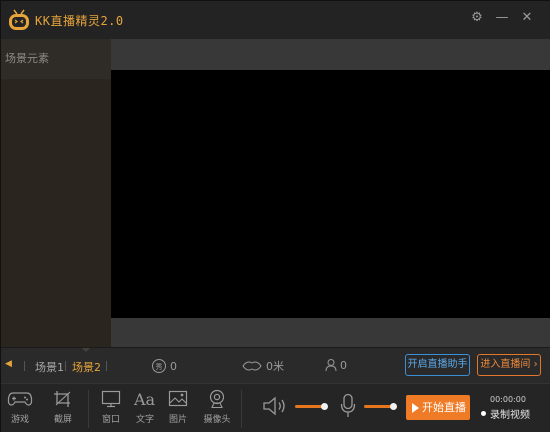  What do you see at coordinates (144, 420) in the screenshot?
I see `tool-text-label: 文字` at bounding box center [144, 420].